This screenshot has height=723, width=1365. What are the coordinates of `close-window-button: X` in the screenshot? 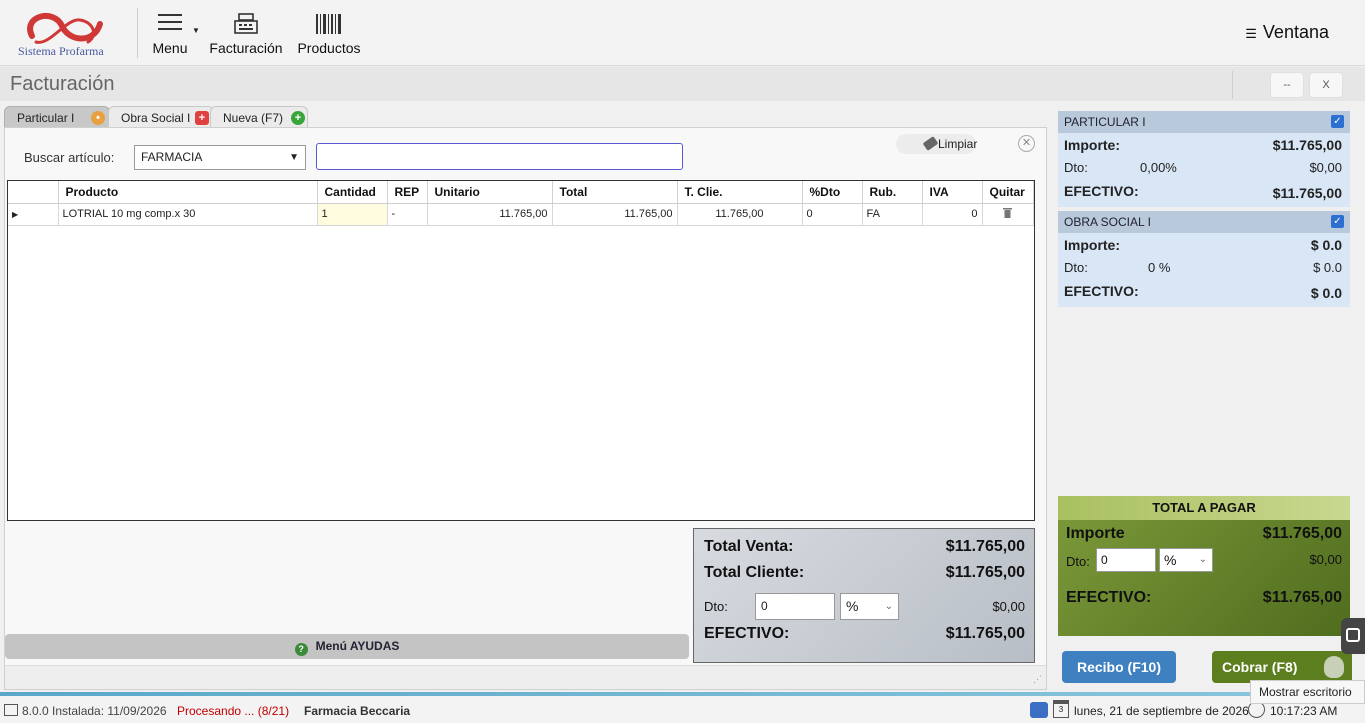 It's located at (1326, 85).